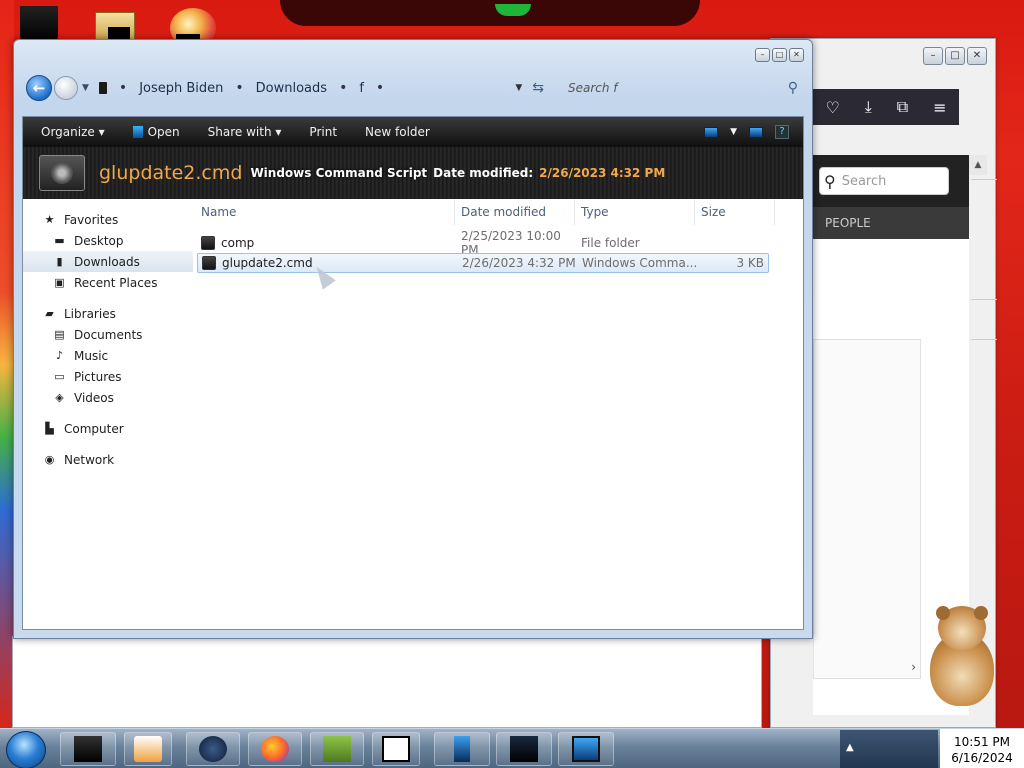 Image resolution: width=1024 pixels, height=768 pixels. I want to click on open-label: Open, so click(163, 132).